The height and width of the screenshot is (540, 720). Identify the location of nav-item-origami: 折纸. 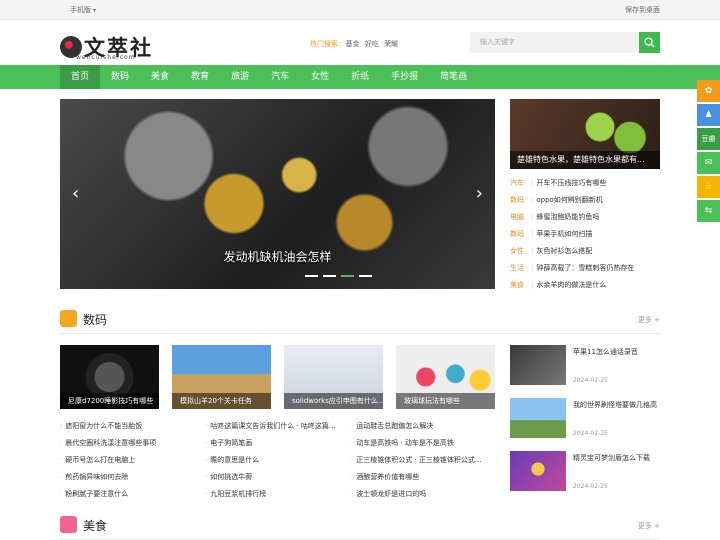
(360, 77).